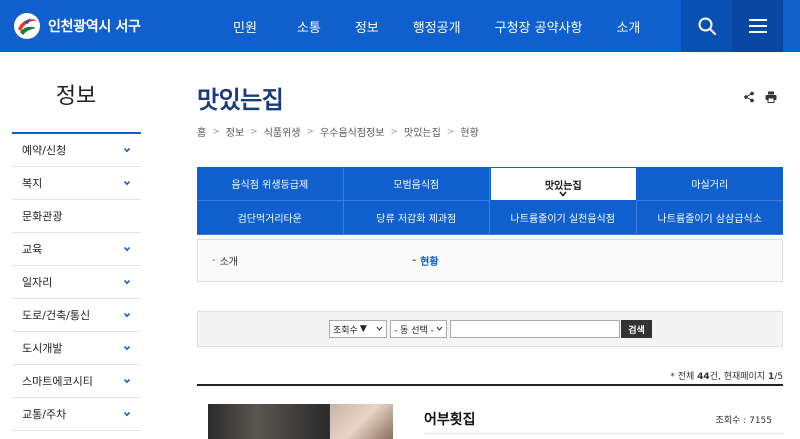  What do you see at coordinates (539, 26) in the screenshot?
I see `nav-item-pledges: 구청장 공약사항` at bounding box center [539, 26].